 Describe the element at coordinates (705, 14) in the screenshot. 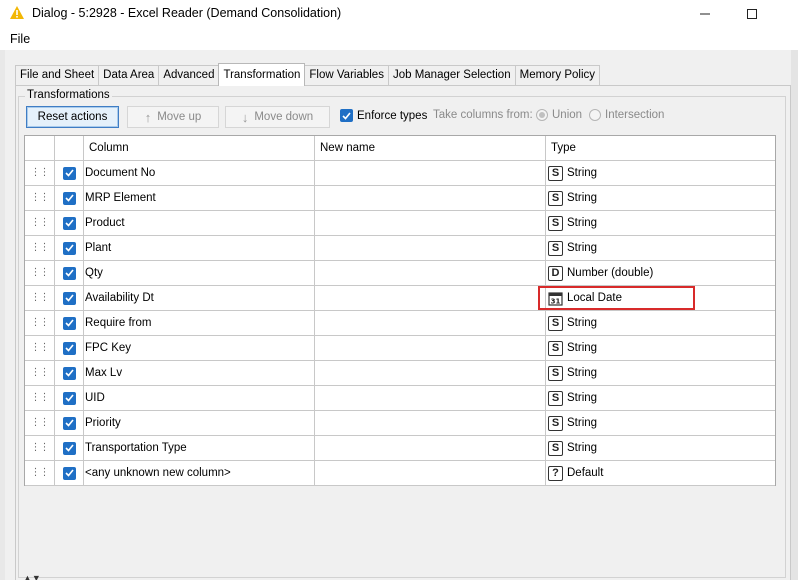

I see `minimize-button` at that location.